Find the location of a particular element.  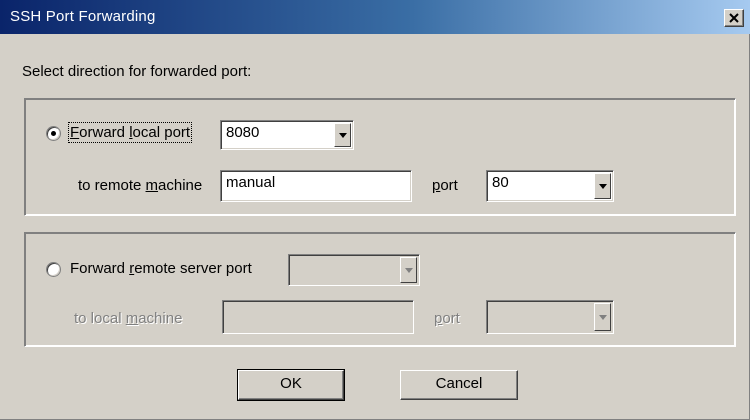

close-button is located at coordinates (734, 18).